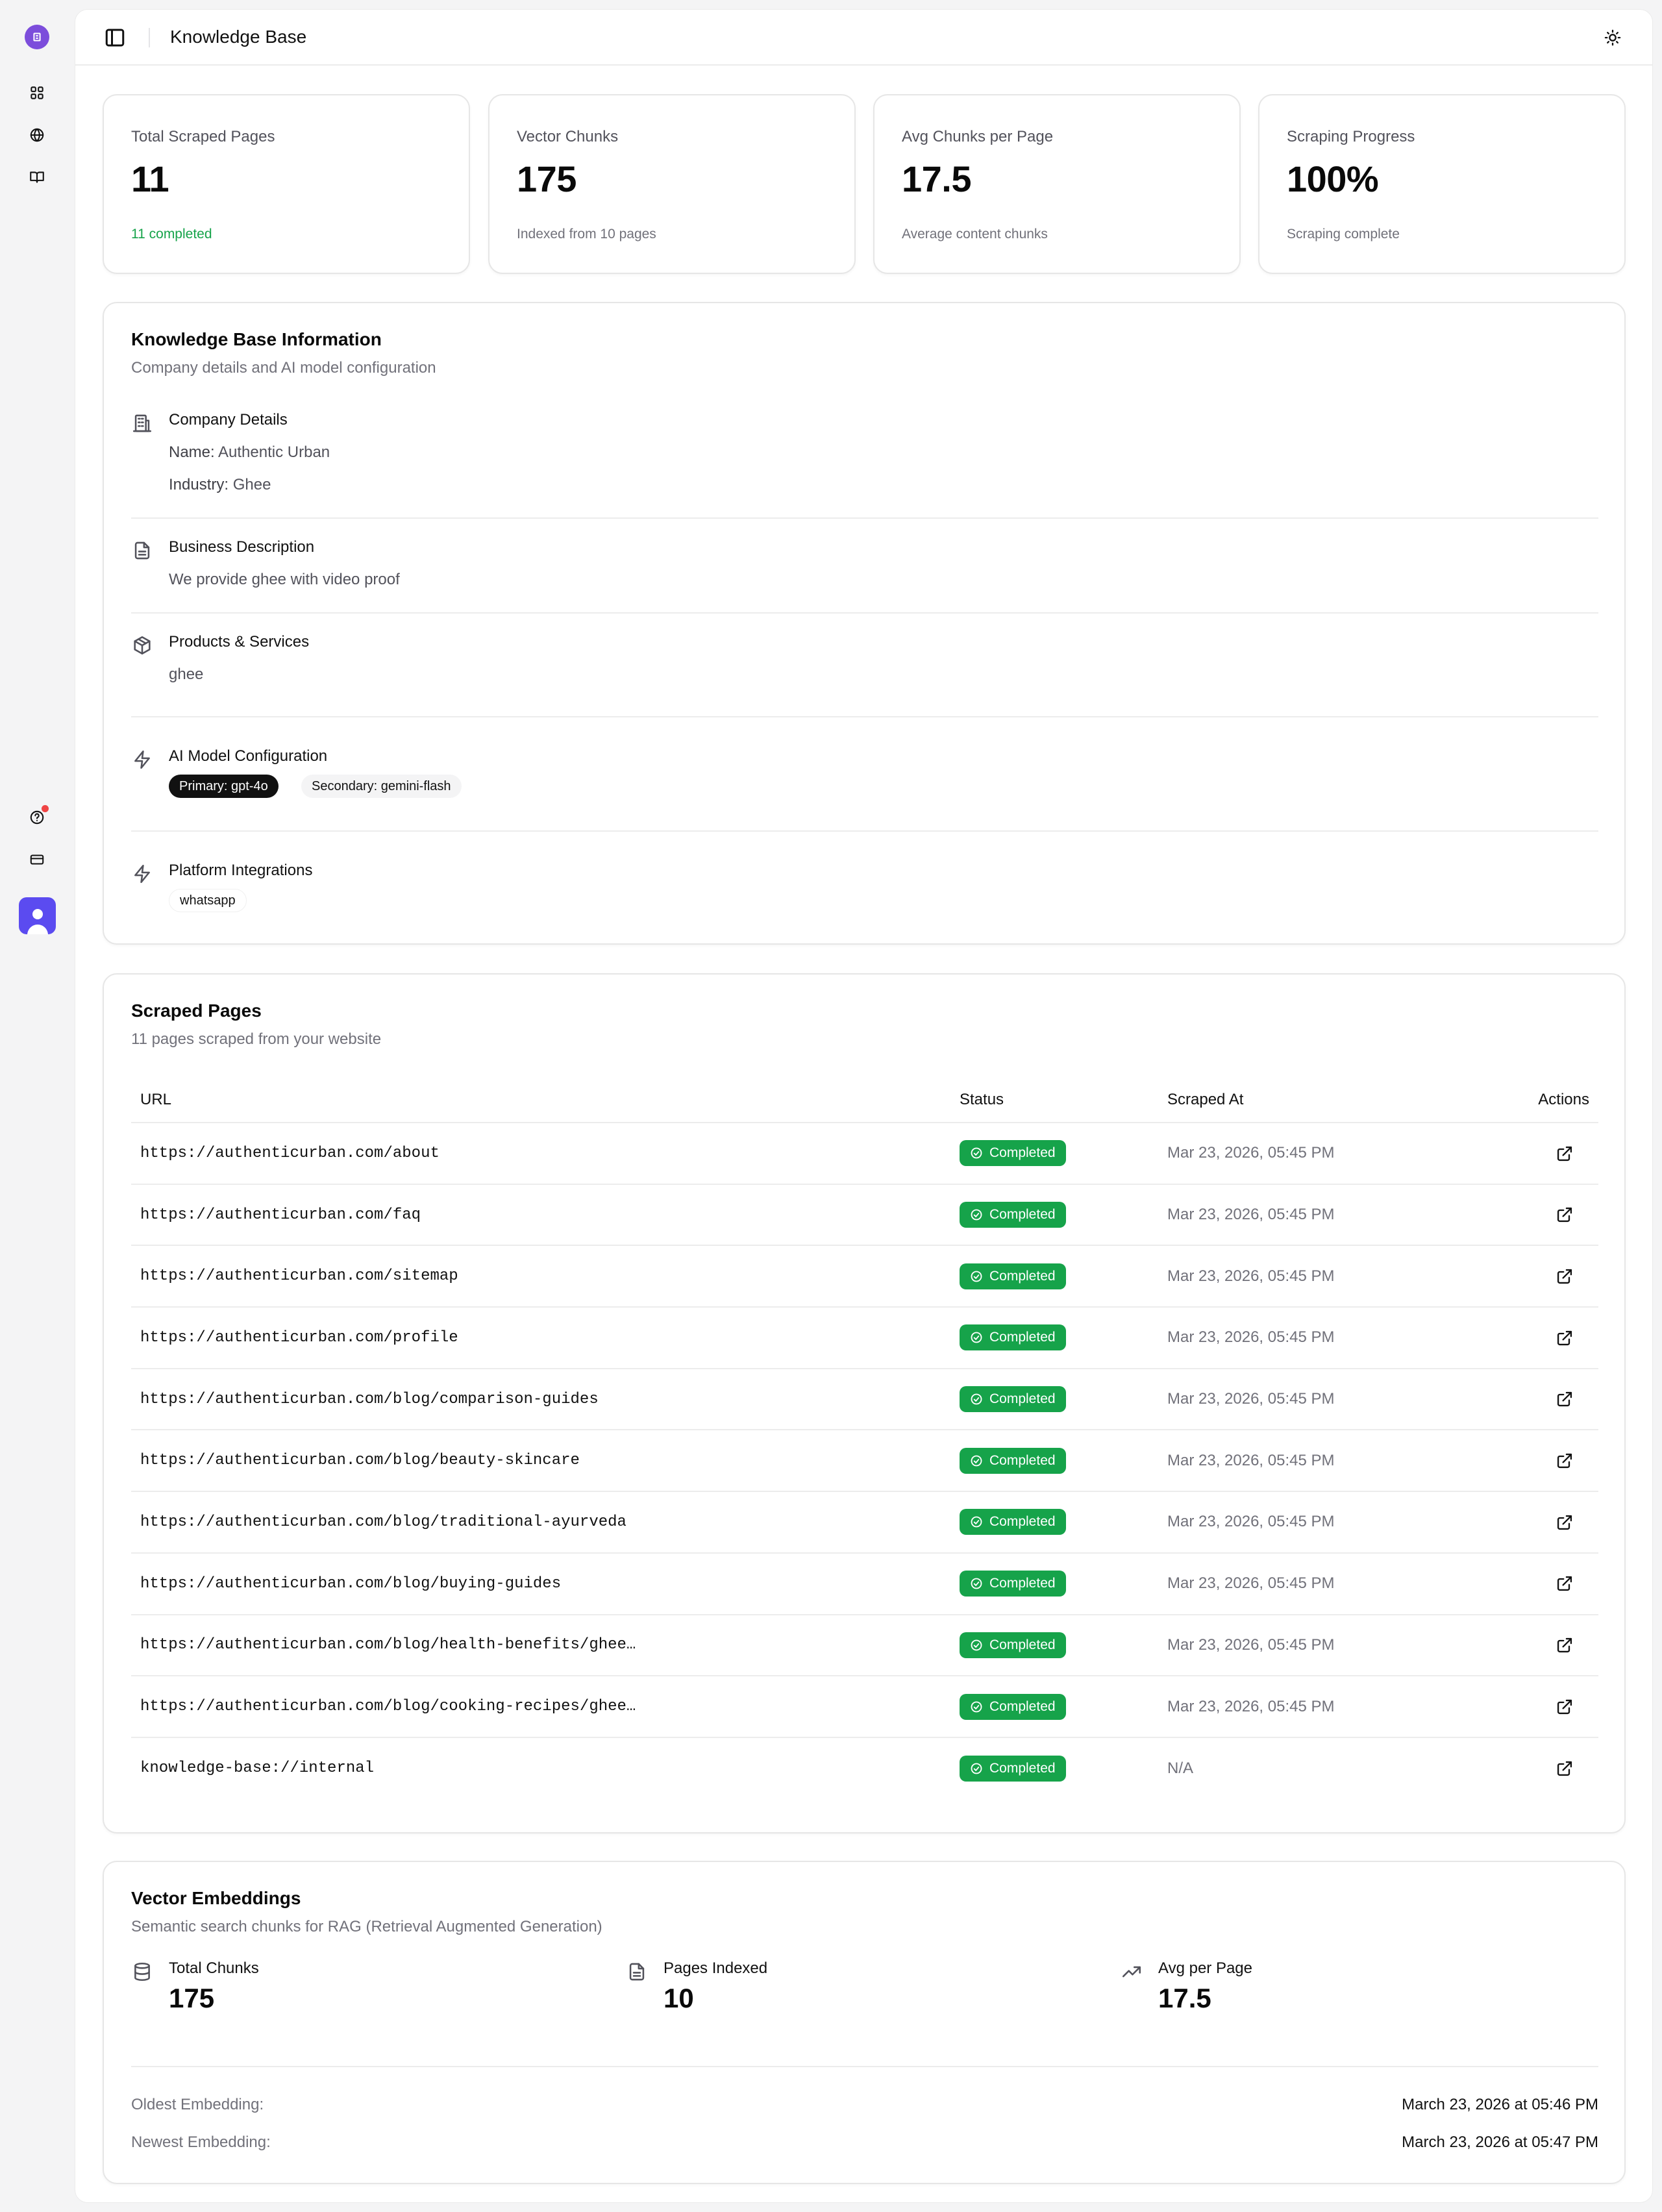 Image resolution: width=1662 pixels, height=2212 pixels. What do you see at coordinates (37, 135) in the screenshot?
I see `globe-icon` at bounding box center [37, 135].